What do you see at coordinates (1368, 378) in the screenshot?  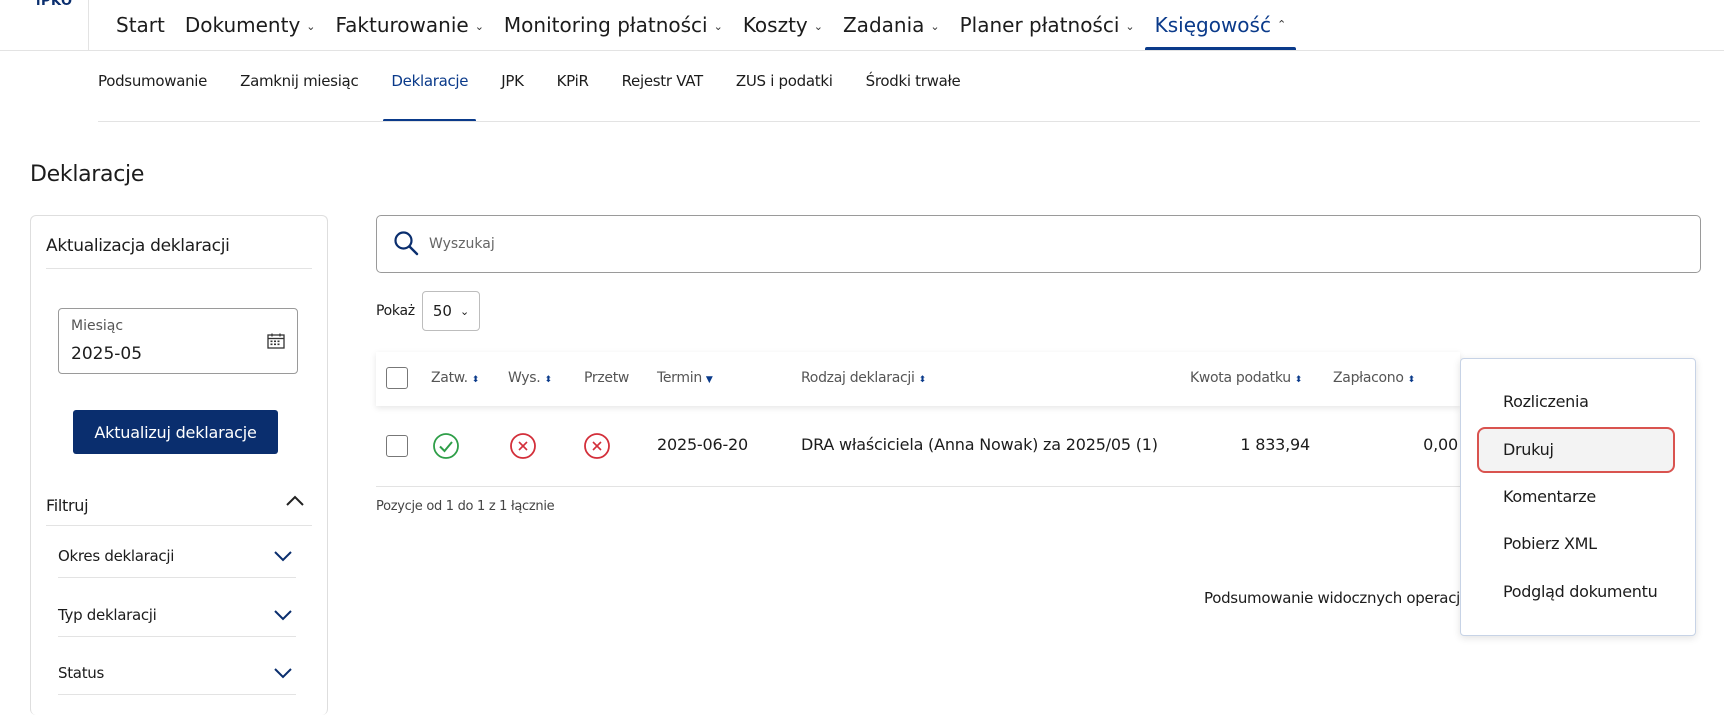 I see `column-label: Zapłacono` at bounding box center [1368, 378].